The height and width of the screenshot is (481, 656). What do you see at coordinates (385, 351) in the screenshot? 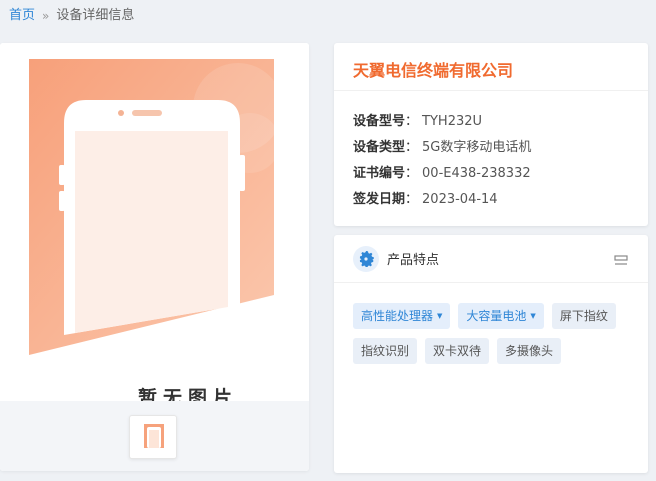
I see `tag-fingerprint-recognition: 指纹识别` at bounding box center [385, 351].